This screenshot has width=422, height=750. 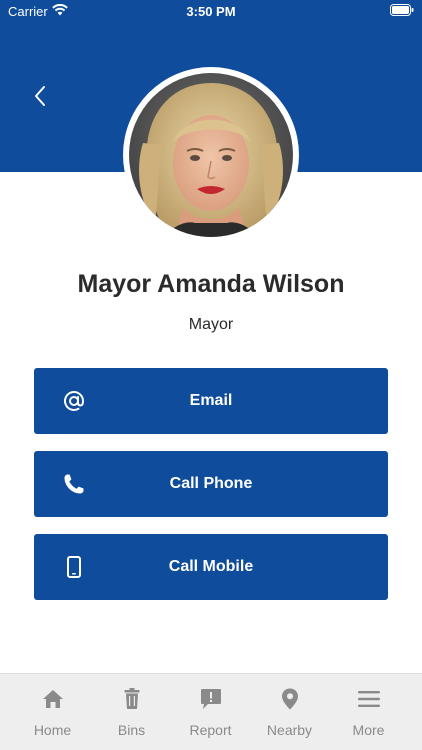 I want to click on back-button, so click(x=40, y=96).